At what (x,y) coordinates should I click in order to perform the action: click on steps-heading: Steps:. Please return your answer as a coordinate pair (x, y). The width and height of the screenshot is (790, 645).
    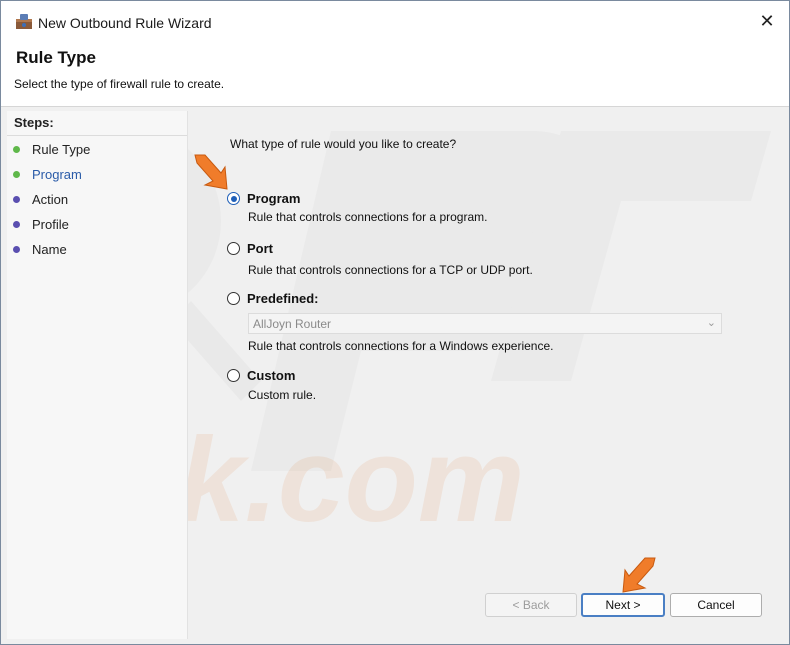
    Looking at the image, I should click on (34, 122).